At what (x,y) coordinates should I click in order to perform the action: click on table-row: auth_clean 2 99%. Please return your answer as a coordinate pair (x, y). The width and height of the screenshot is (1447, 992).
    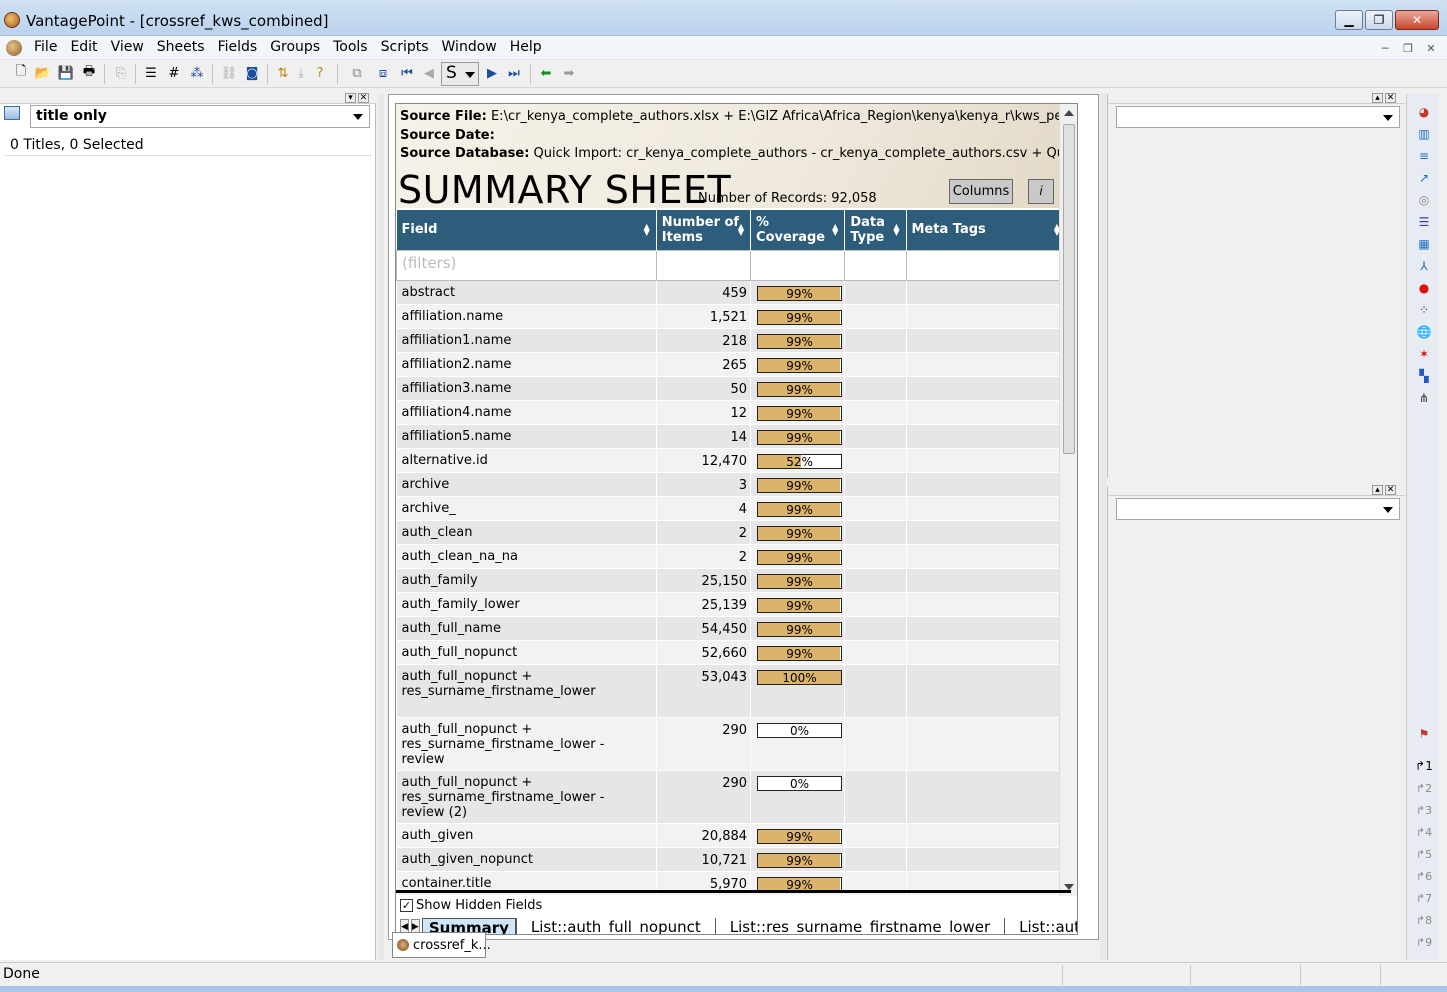
    Looking at the image, I should click on (731, 532).